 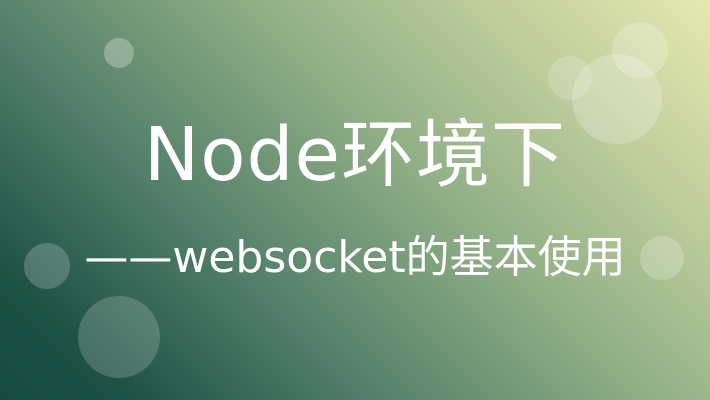 What do you see at coordinates (355, 257) in the screenshot?
I see `cover-subtitle: ——websocket的基本使用` at bounding box center [355, 257].